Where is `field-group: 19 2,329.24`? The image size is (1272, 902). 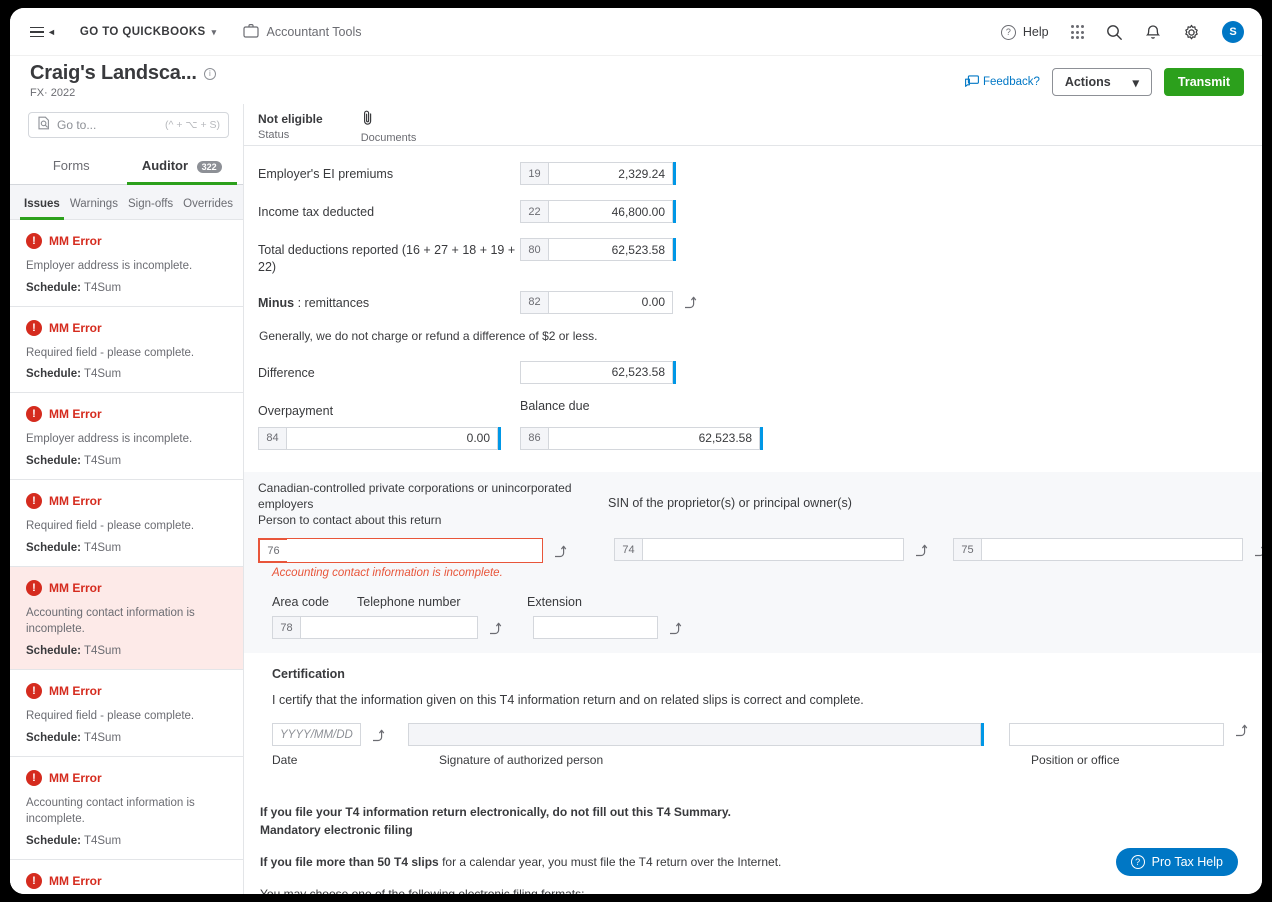 field-group: 19 2,329.24 is located at coordinates (598, 173).